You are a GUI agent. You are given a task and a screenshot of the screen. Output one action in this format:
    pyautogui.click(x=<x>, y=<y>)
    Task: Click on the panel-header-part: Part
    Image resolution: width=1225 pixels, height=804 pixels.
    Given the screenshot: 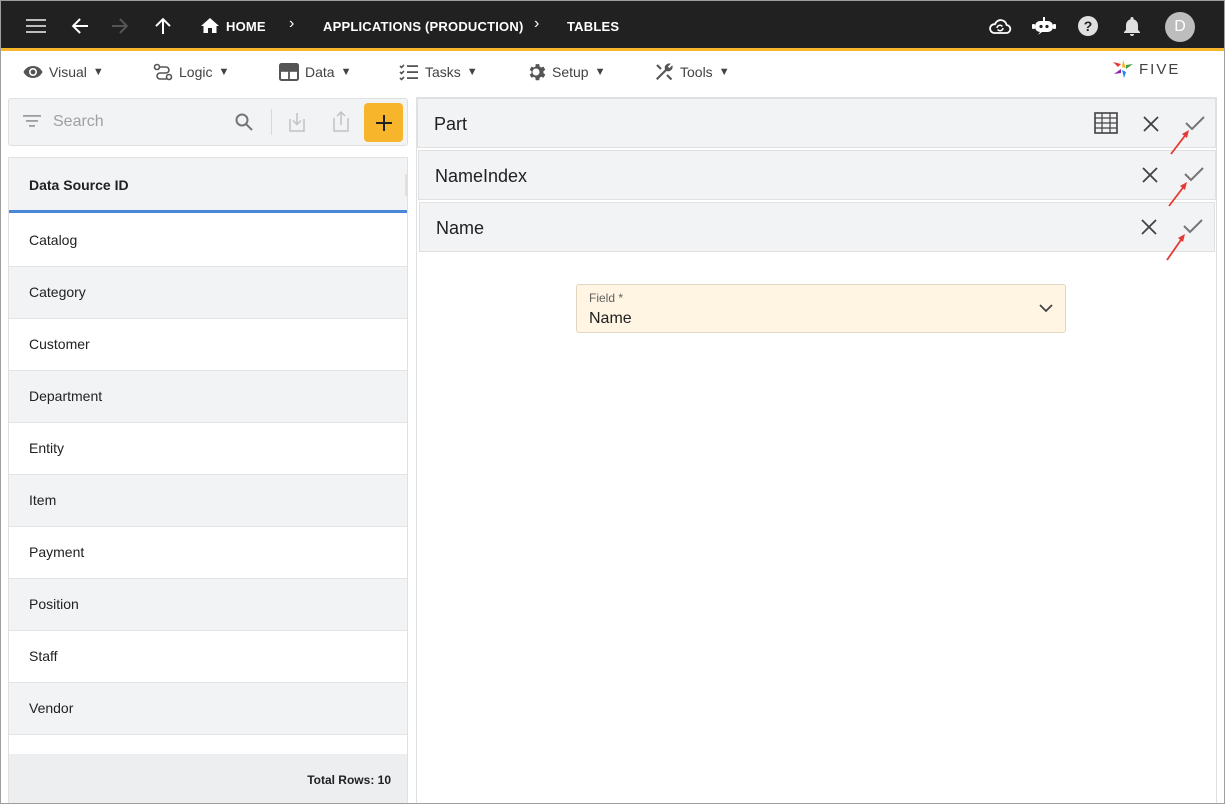 What is the action you would take?
    pyautogui.click(x=816, y=123)
    